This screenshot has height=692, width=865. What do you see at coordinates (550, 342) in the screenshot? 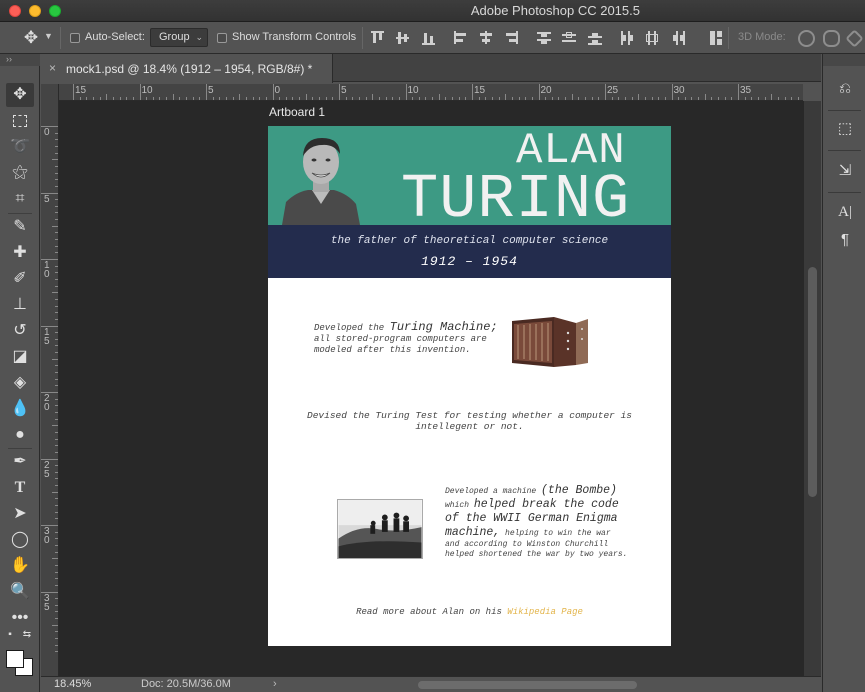
I see `turing-machine-photo` at bounding box center [550, 342].